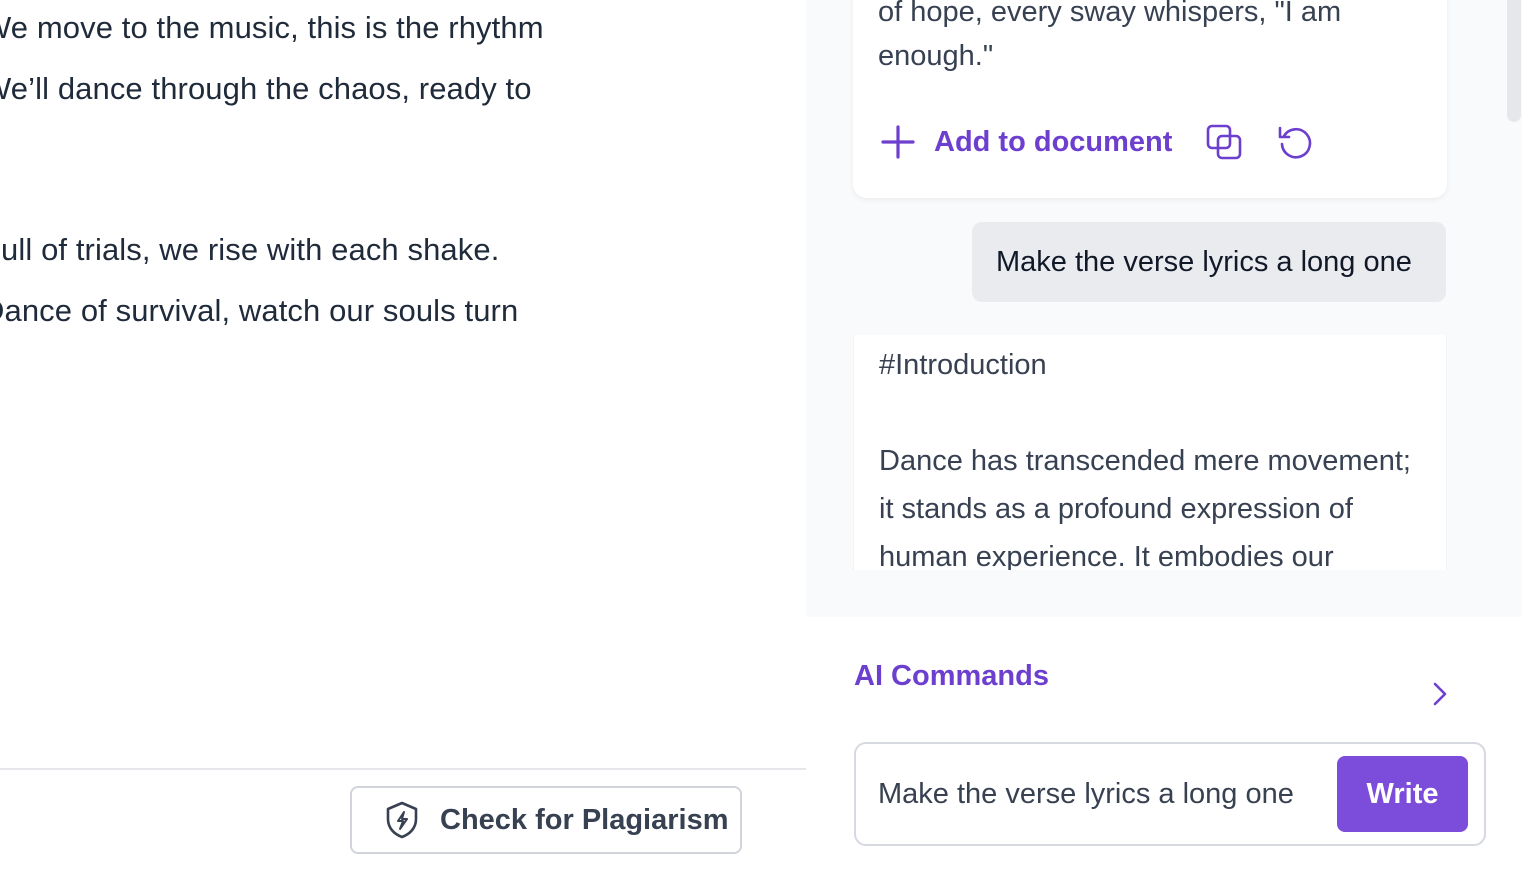  What do you see at coordinates (898, 142) in the screenshot?
I see `plus-icon` at bounding box center [898, 142].